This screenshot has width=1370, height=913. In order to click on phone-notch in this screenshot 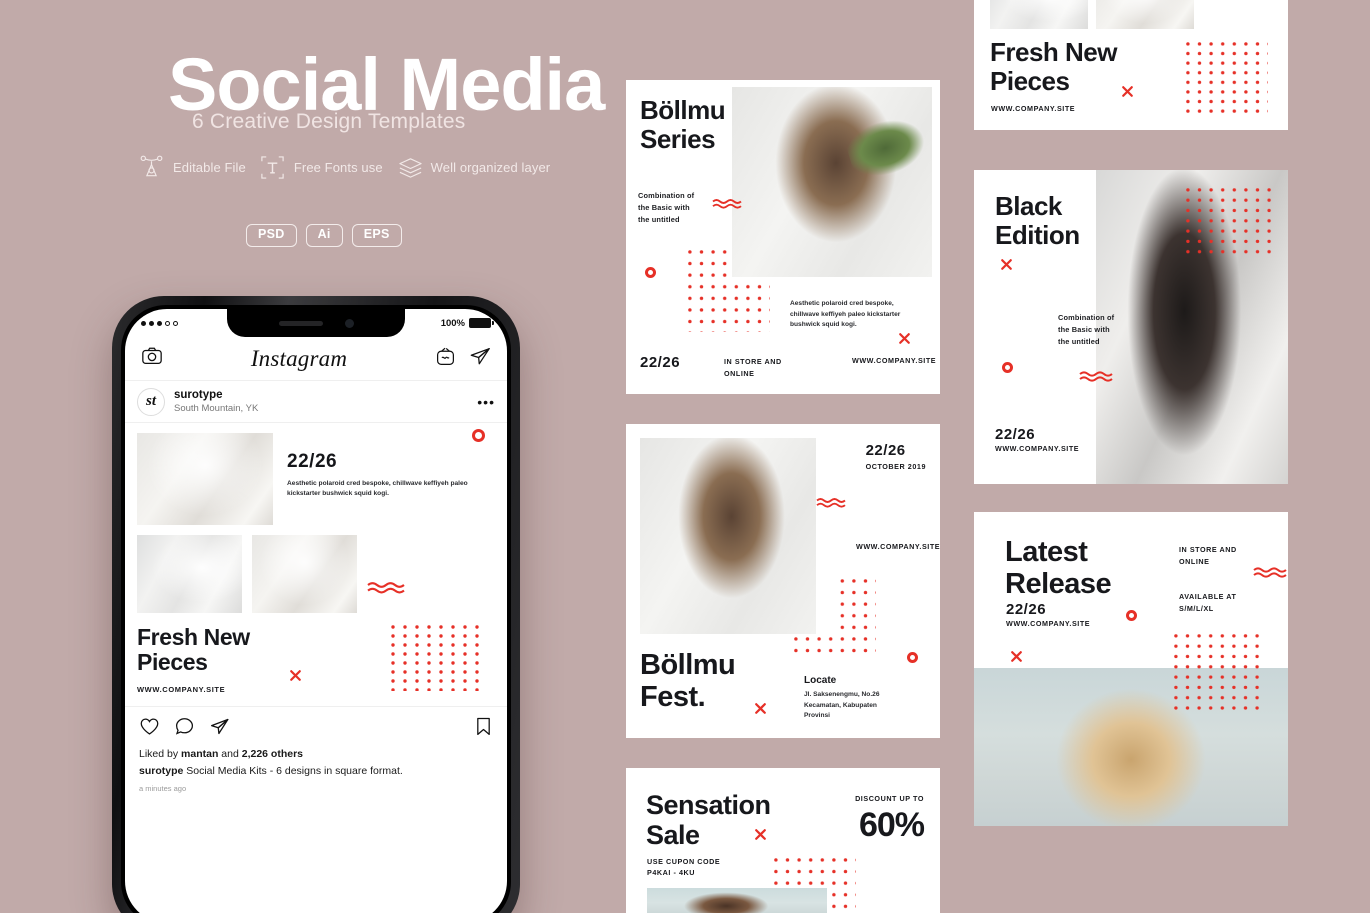, I will do `click(316, 323)`.